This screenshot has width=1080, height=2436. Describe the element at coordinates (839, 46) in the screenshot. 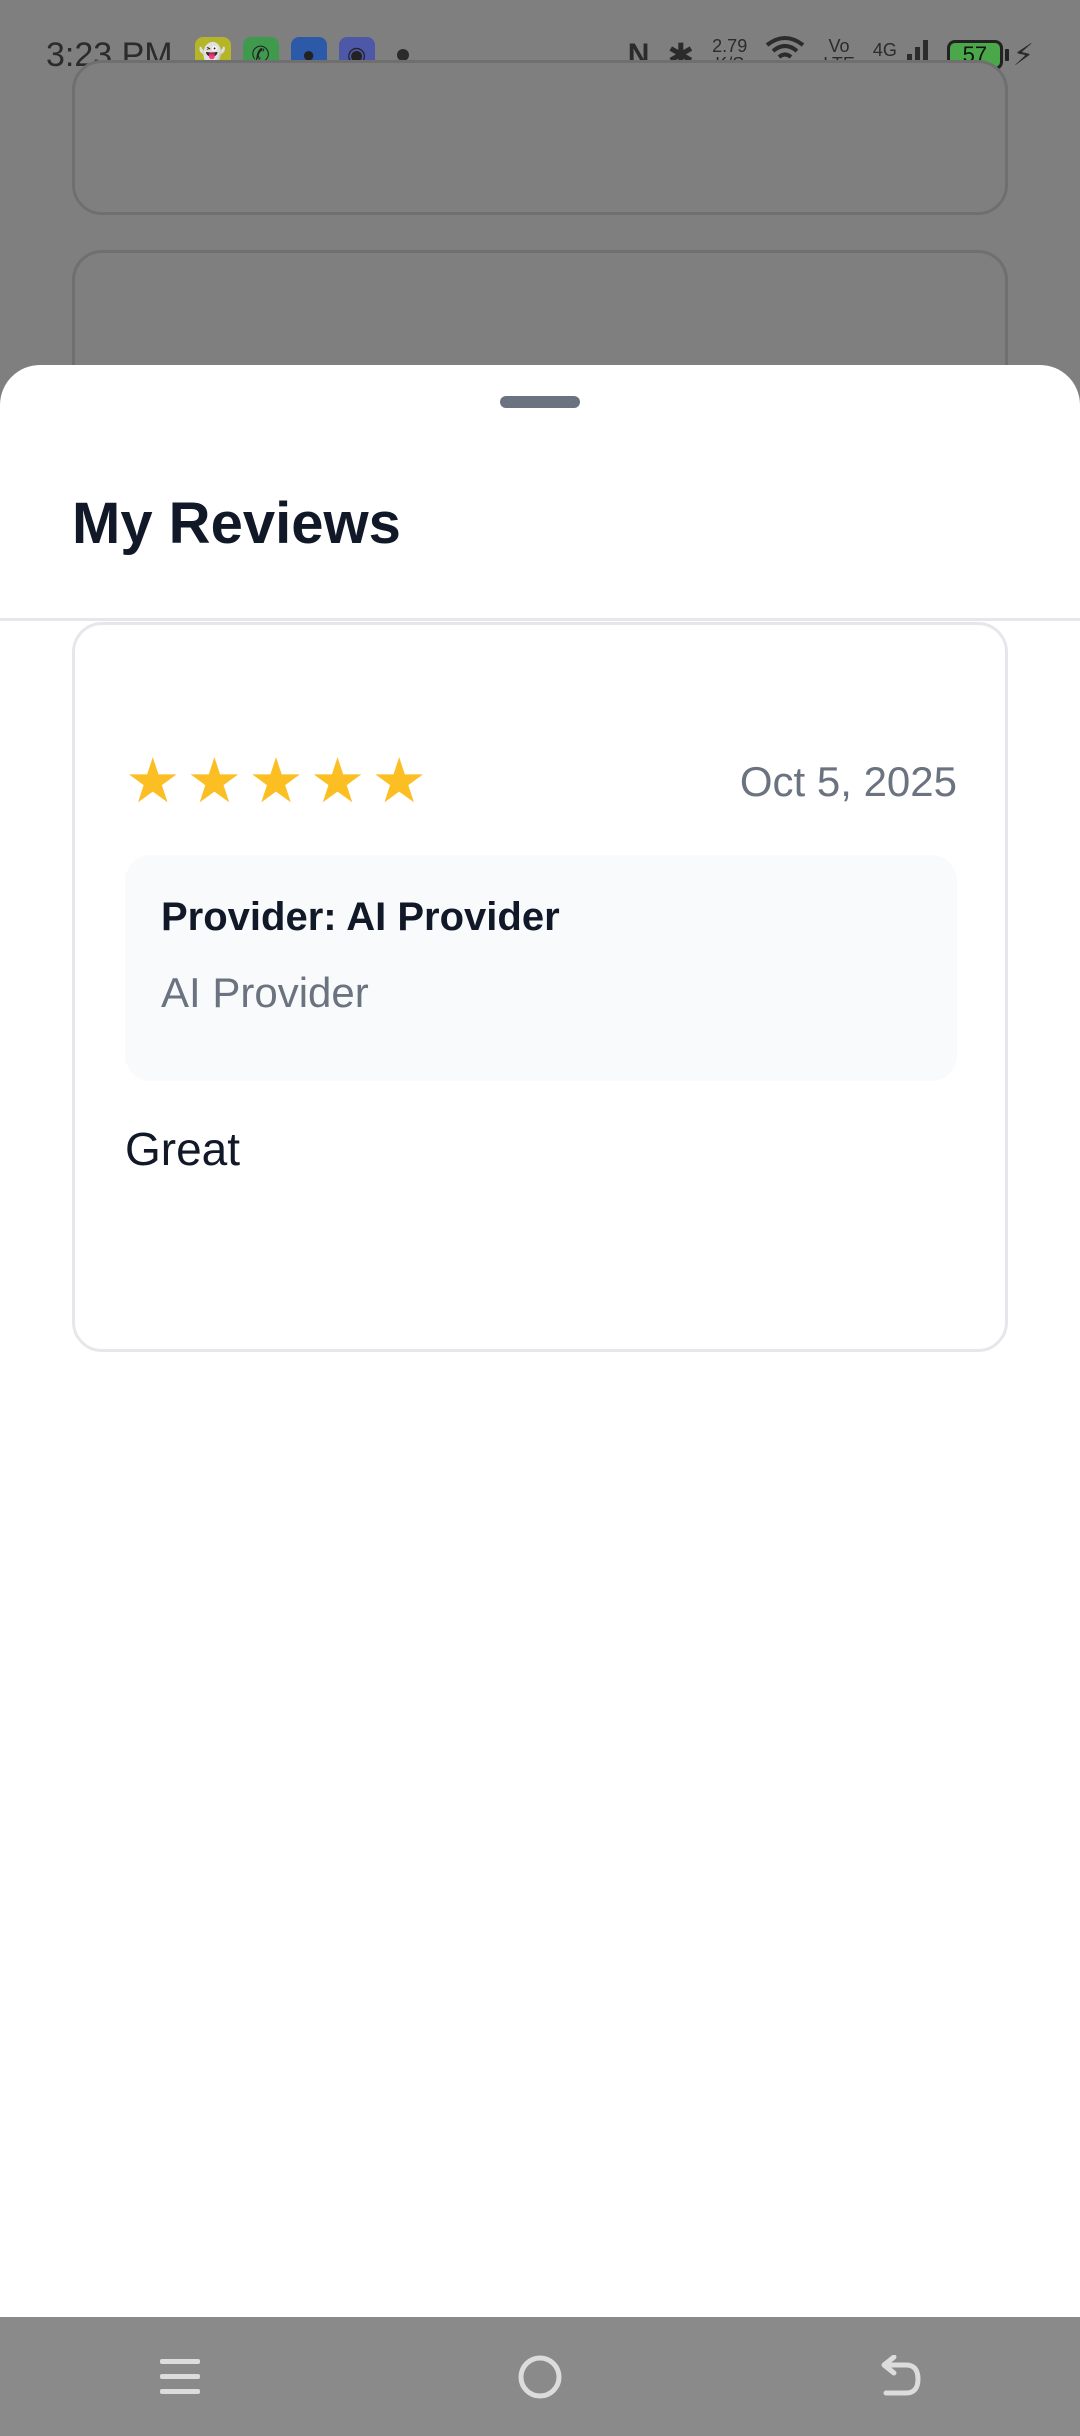

I see `volte-top: Vo` at that location.